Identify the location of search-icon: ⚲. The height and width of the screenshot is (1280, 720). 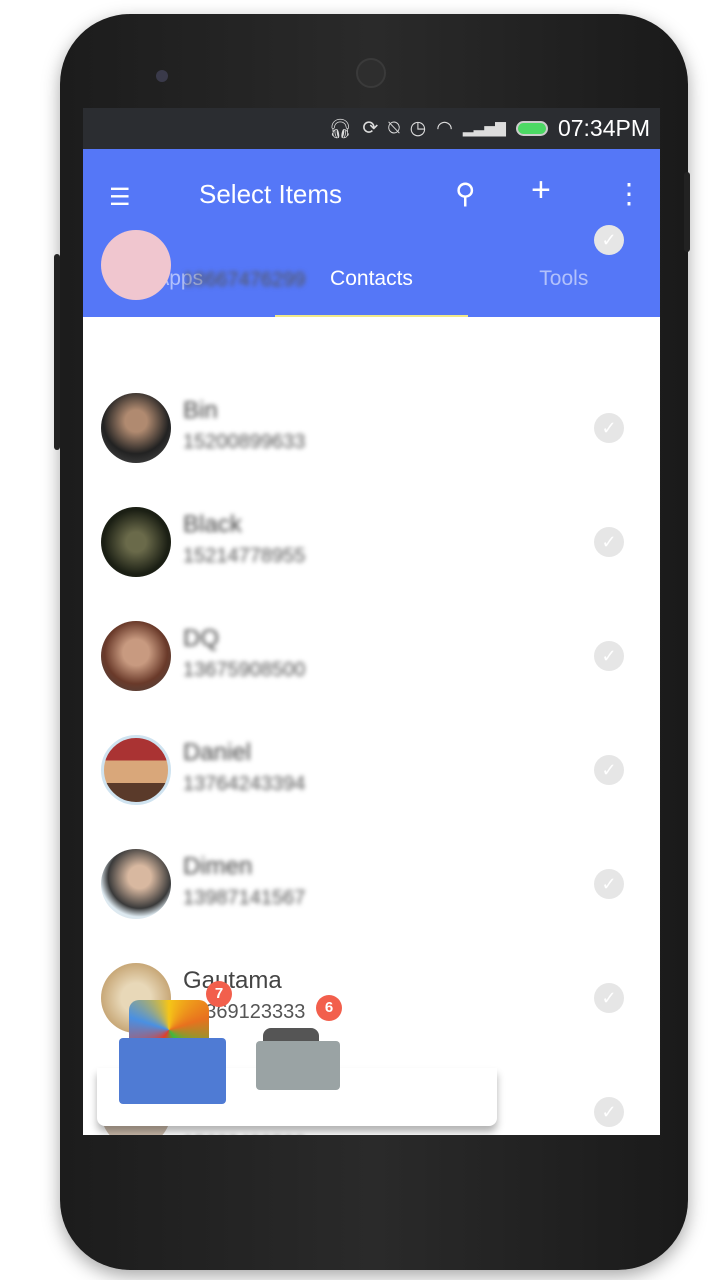
(465, 193).